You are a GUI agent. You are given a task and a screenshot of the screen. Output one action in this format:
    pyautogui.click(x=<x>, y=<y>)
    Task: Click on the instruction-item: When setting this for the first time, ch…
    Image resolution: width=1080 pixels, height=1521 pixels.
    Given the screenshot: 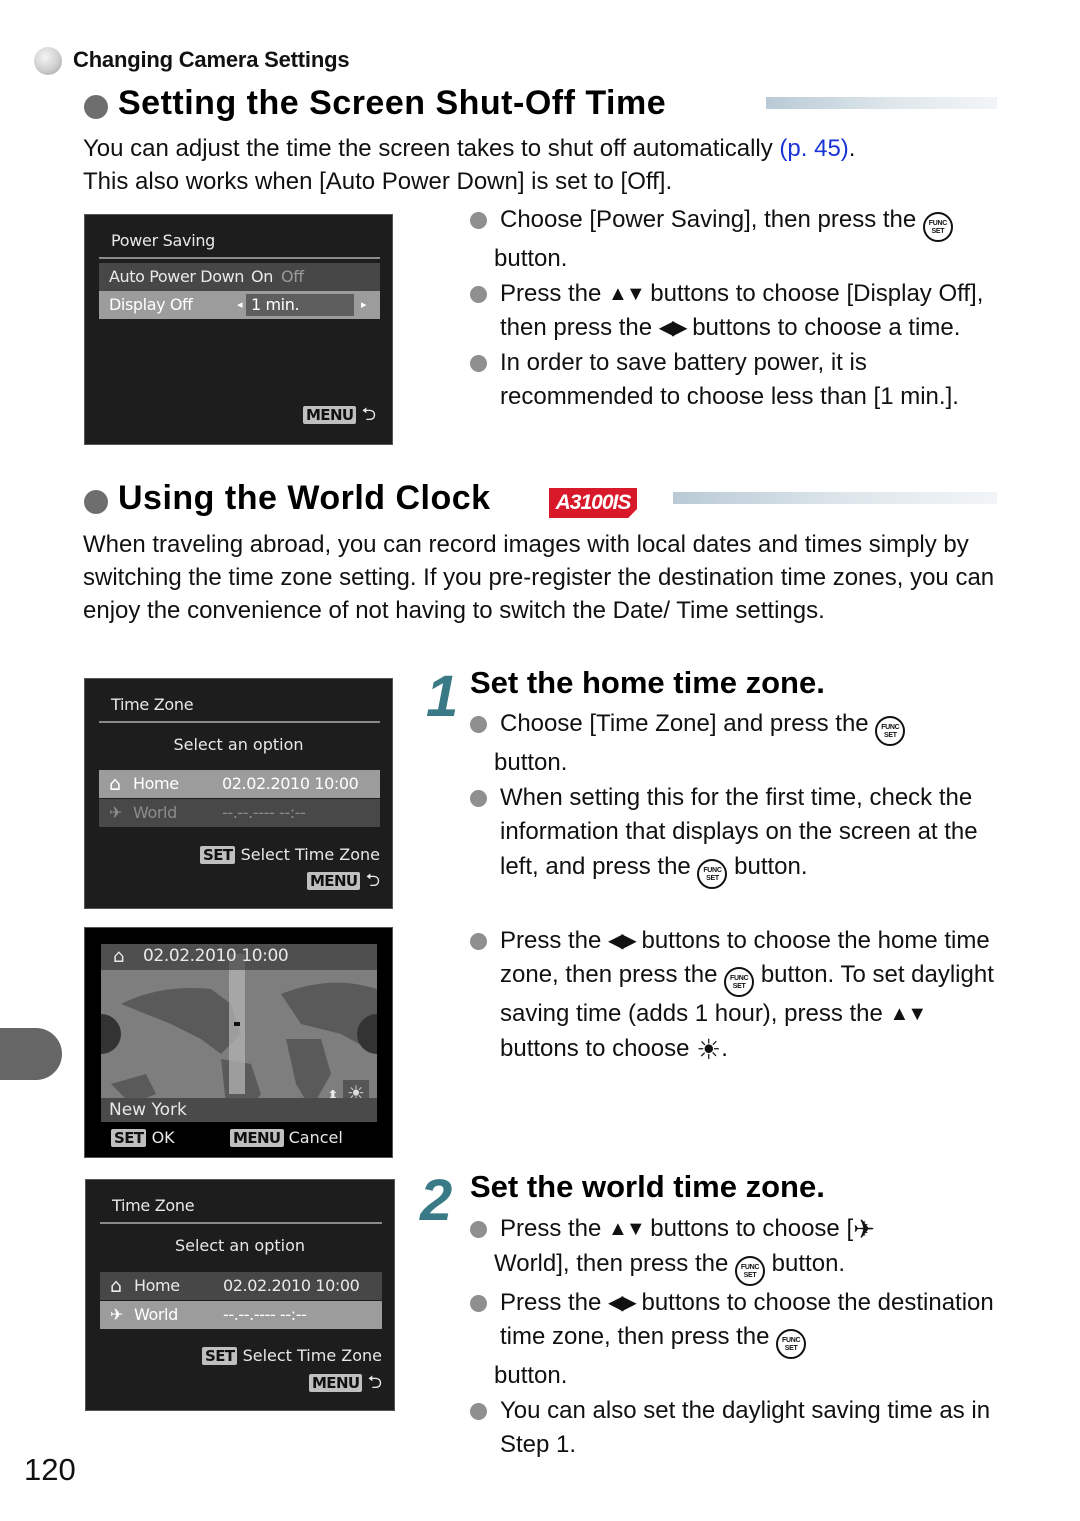 What is the action you would take?
    pyautogui.click(x=735, y=835)
    